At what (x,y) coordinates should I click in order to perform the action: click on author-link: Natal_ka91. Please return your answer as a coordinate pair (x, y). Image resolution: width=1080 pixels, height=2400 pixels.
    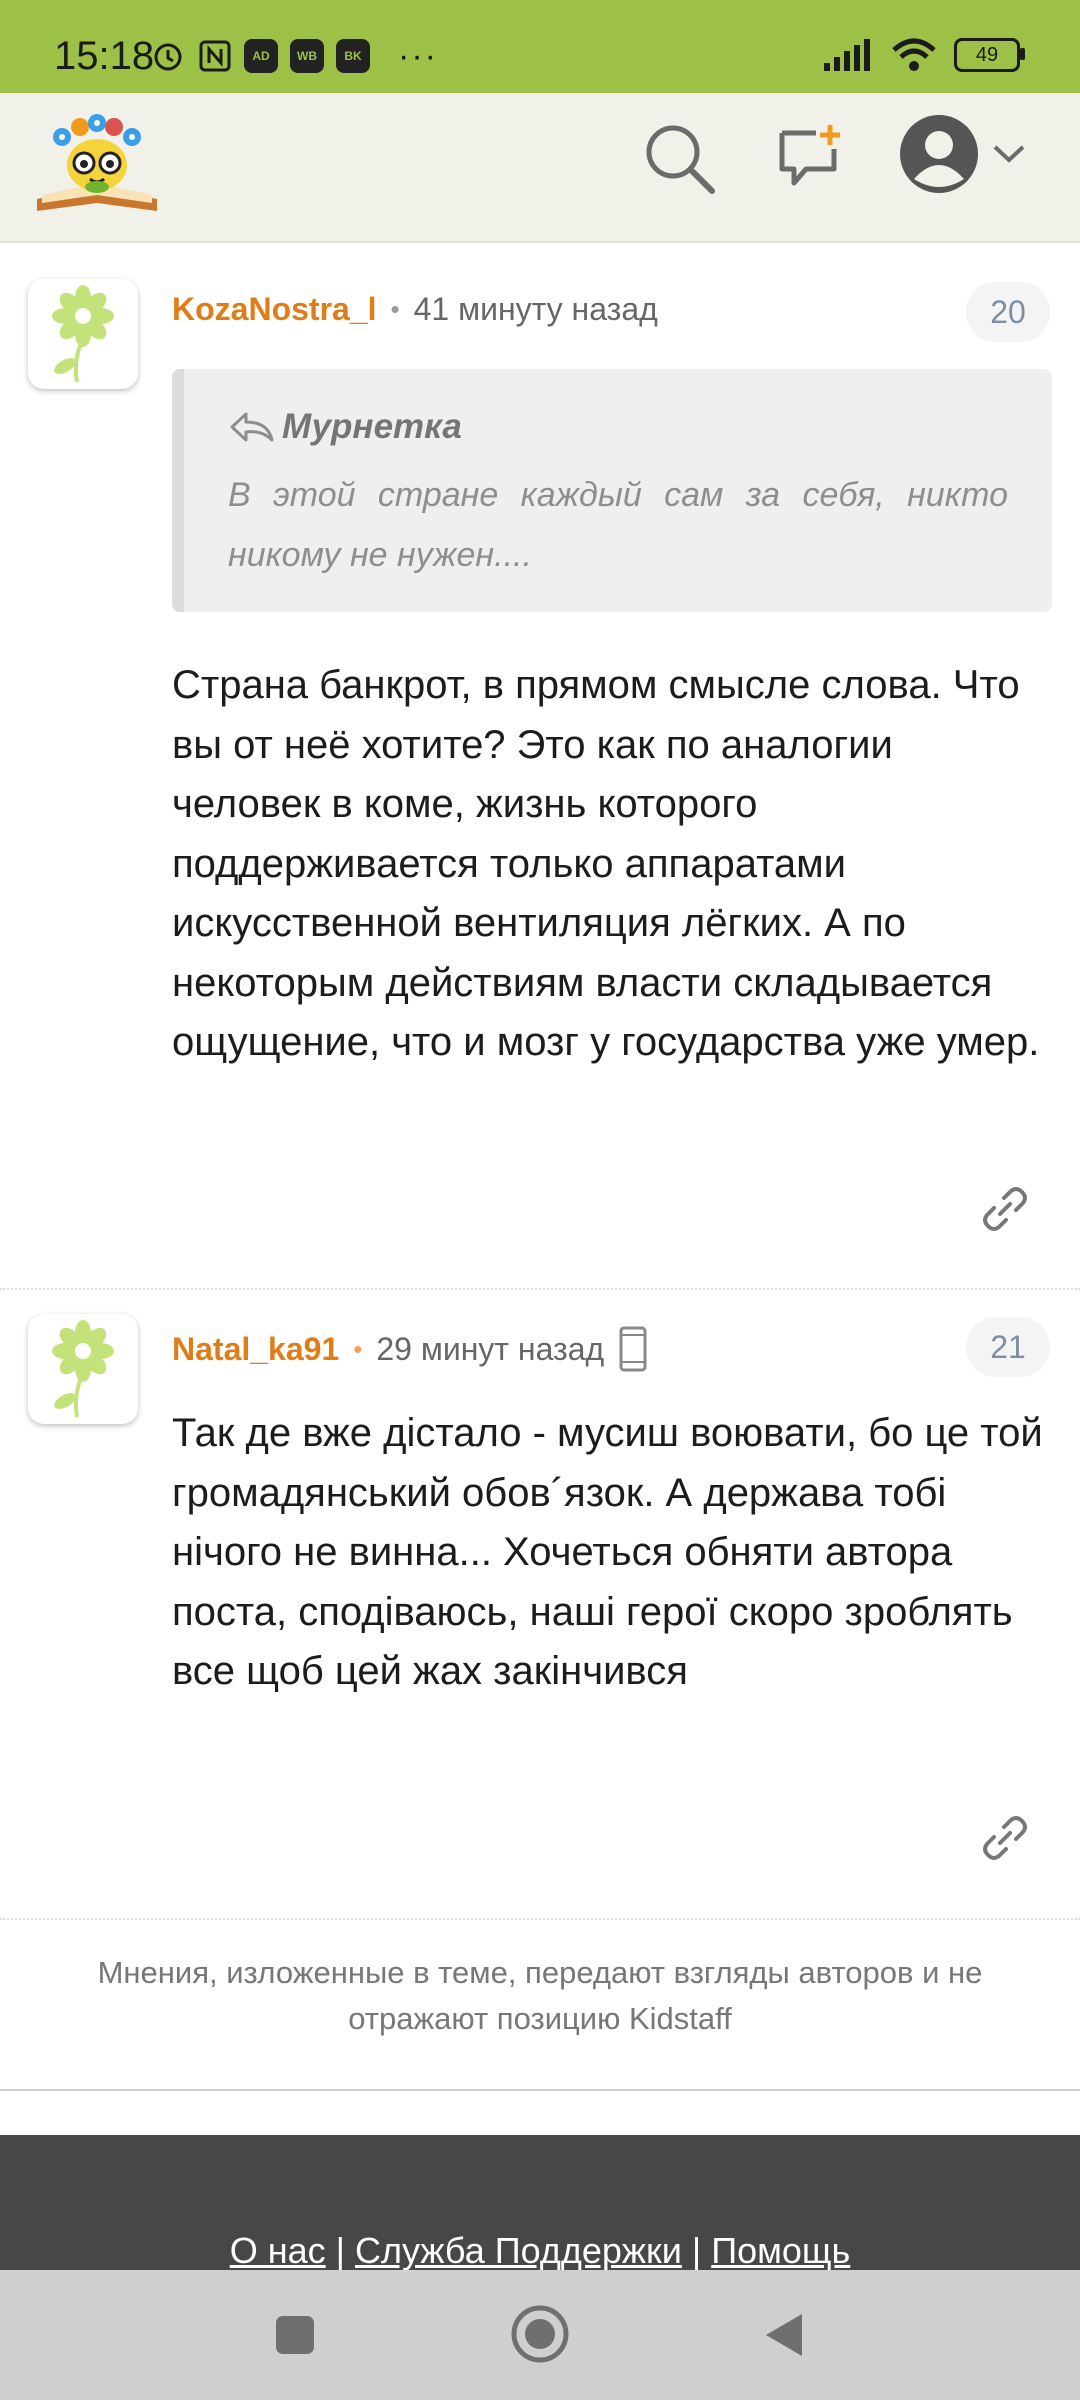
    Looking at the image, I should click on (255, 1349).